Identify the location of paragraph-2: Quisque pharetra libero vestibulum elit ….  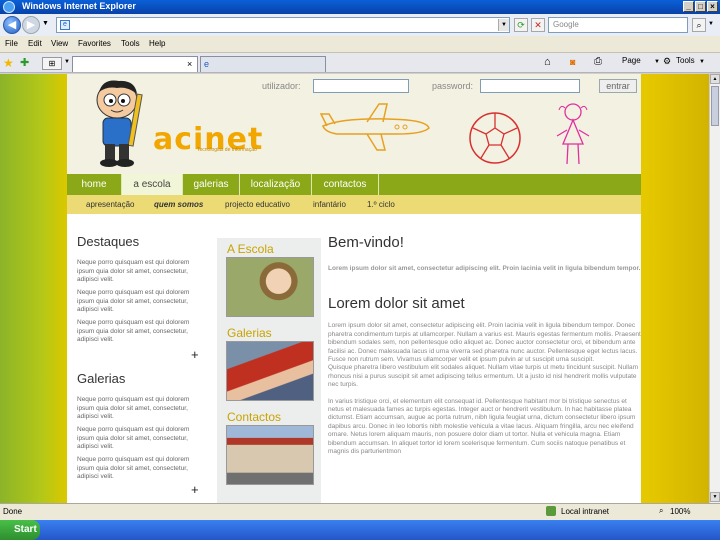
(483, 376).